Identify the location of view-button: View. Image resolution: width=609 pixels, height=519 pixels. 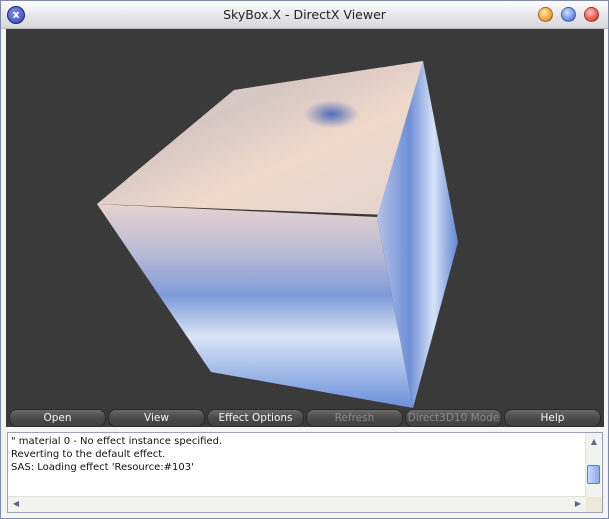
(156, 418).